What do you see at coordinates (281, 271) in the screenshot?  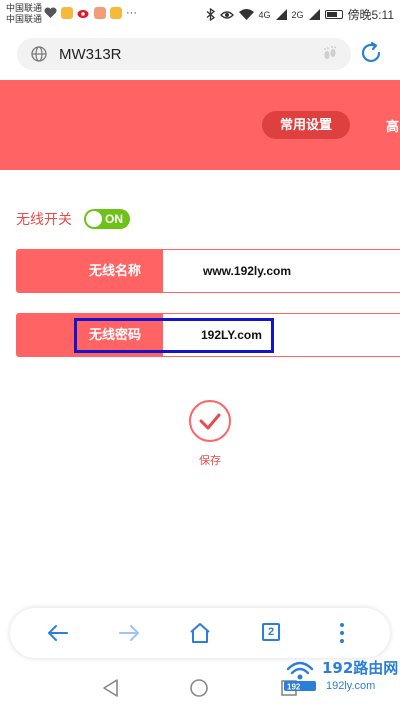 I see `ssid-input` at bounding box center [281, 271].